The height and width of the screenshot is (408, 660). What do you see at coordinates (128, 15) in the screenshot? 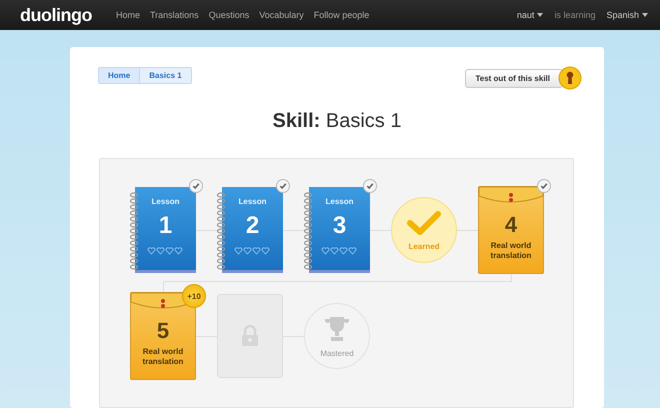
I see `nav-link: Home` at bounding box center [128, 15].